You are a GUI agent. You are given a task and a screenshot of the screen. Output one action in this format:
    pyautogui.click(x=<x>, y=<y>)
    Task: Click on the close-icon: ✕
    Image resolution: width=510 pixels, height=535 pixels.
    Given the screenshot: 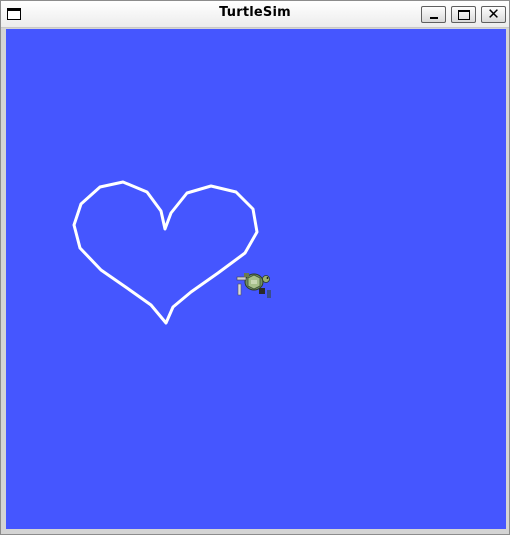 What is the action you would take?
    pyautogui.click(x=493, y=14)
    